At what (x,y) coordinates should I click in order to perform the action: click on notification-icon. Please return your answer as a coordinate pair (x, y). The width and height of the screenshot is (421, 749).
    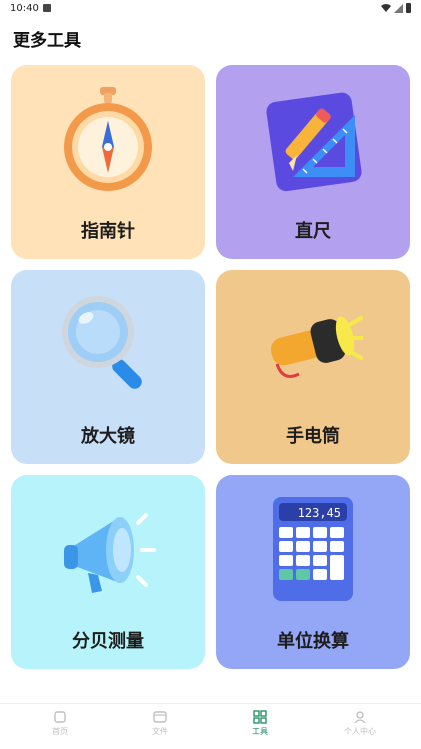
    Looking at the image, I should click on (47, 8).